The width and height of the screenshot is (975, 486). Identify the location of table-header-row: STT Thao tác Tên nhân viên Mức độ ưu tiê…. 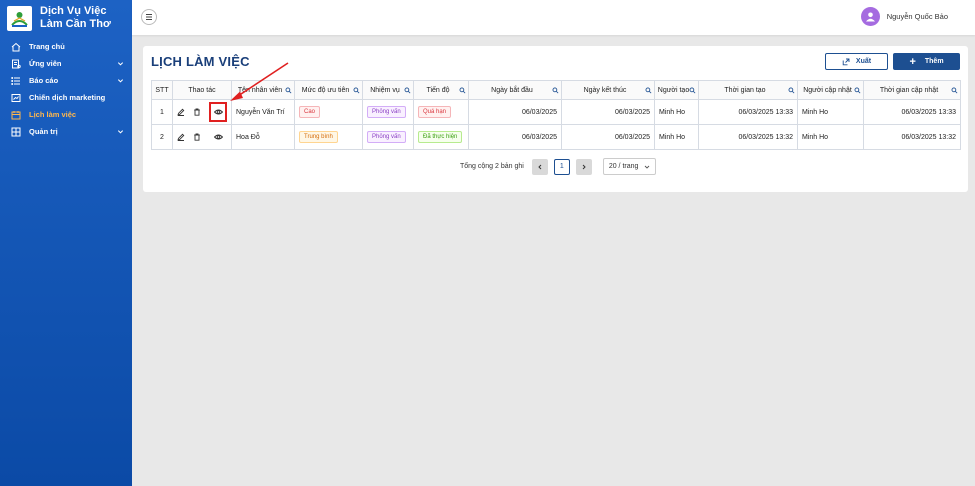
(556, 90).